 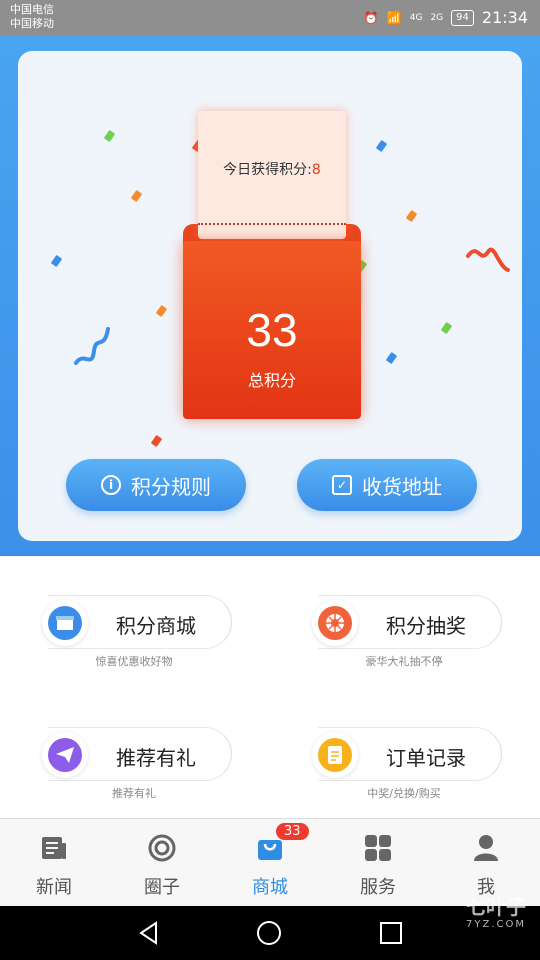 I want to click on tab-label: 商城, so click(x=270, y=887).